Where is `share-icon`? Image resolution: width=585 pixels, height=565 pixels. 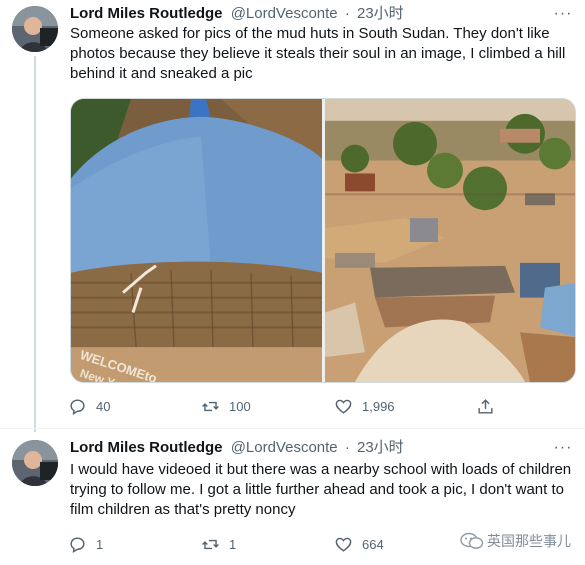 share-icon is located at coordinates (485, 406).